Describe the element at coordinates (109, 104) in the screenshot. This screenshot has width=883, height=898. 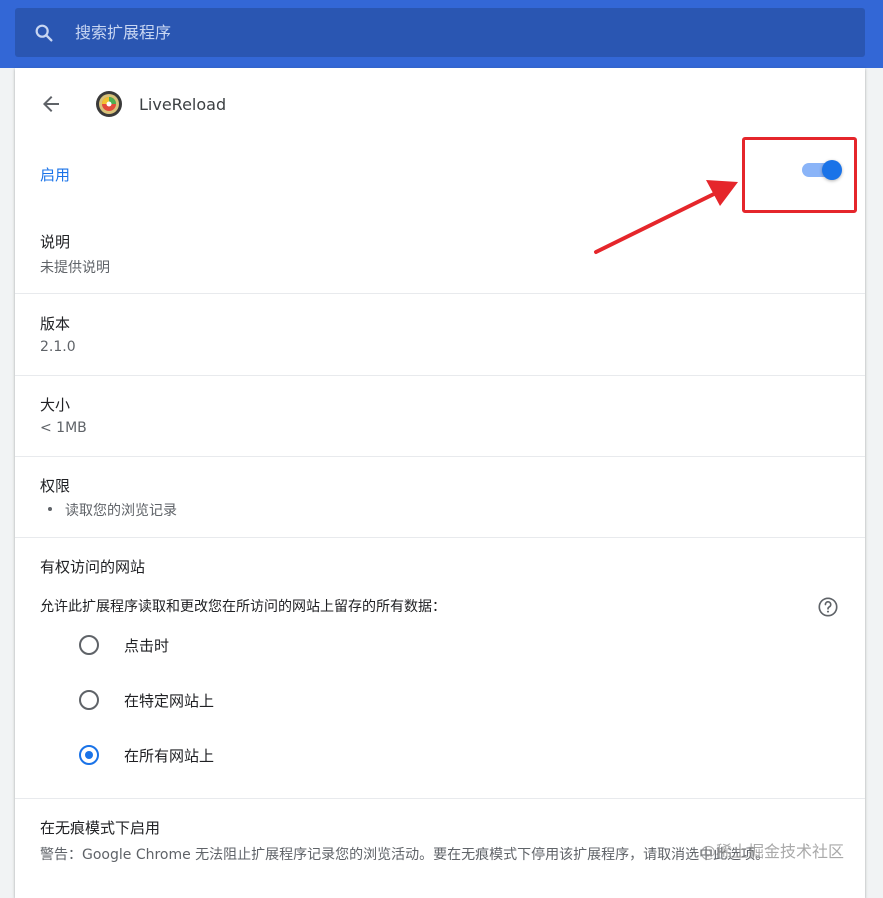
I see `livereload-logo-icon` at that location.